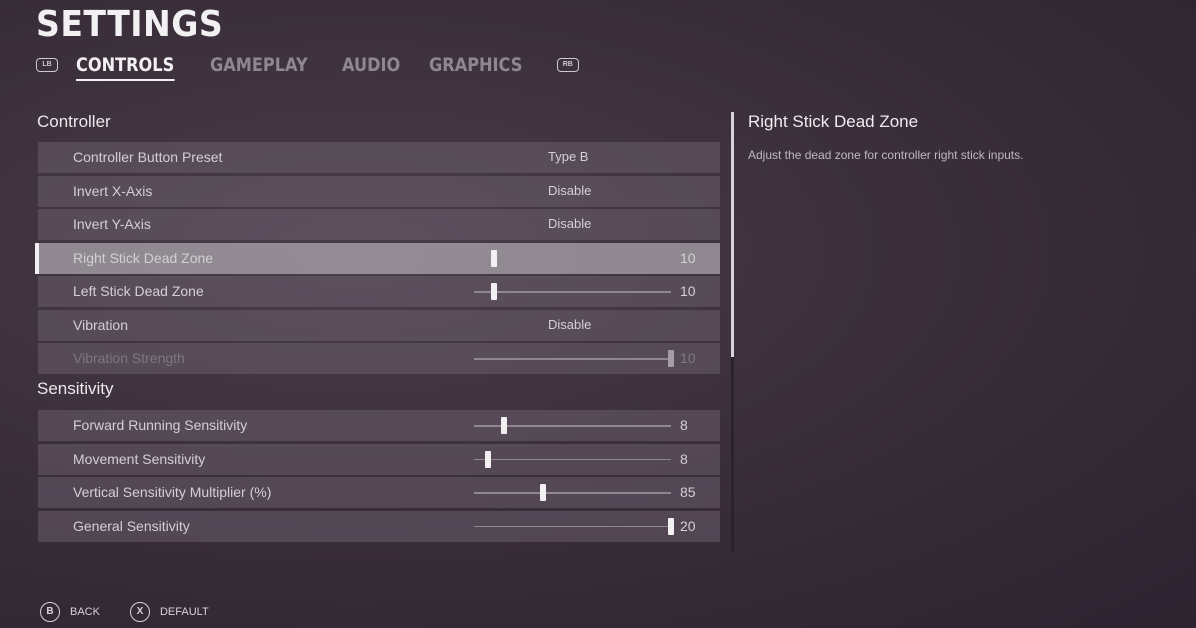  I want to click on page-title: SETTINGS, so click(130, 24).